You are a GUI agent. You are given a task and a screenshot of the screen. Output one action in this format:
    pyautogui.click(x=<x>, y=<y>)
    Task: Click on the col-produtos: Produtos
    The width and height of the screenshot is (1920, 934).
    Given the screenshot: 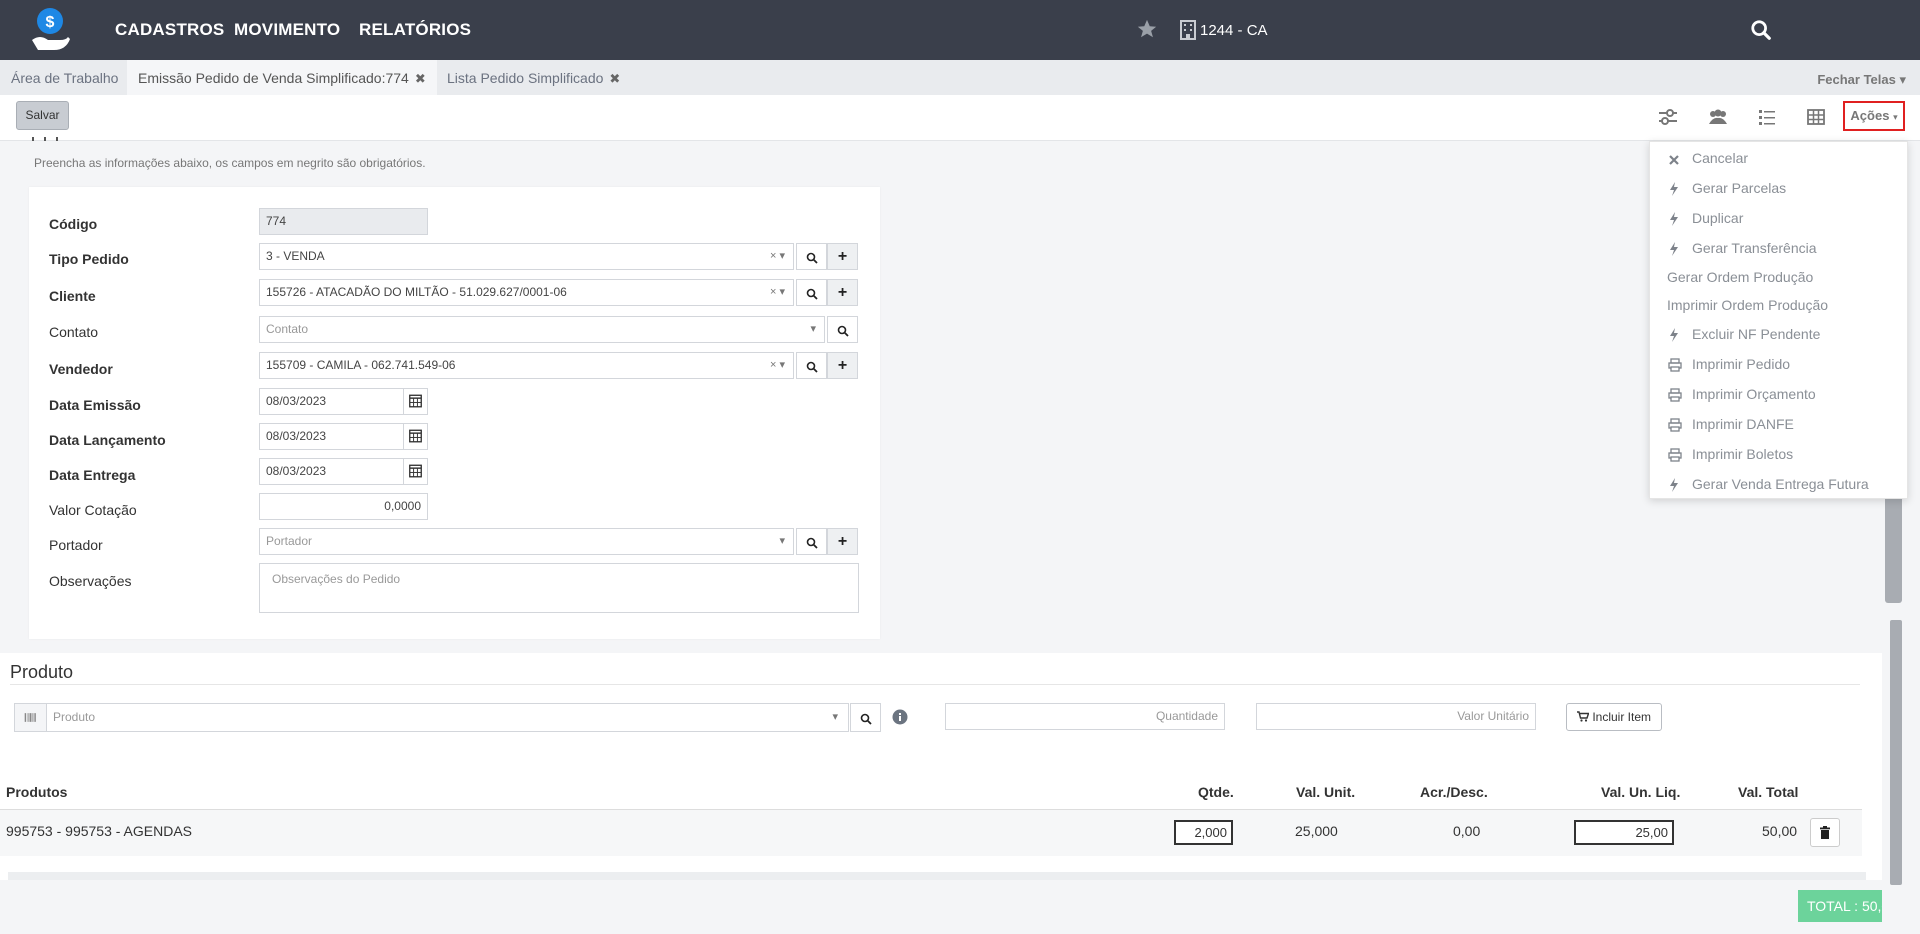 What is the action you would take?
    pyautogui.click(x=37, y=792)
    